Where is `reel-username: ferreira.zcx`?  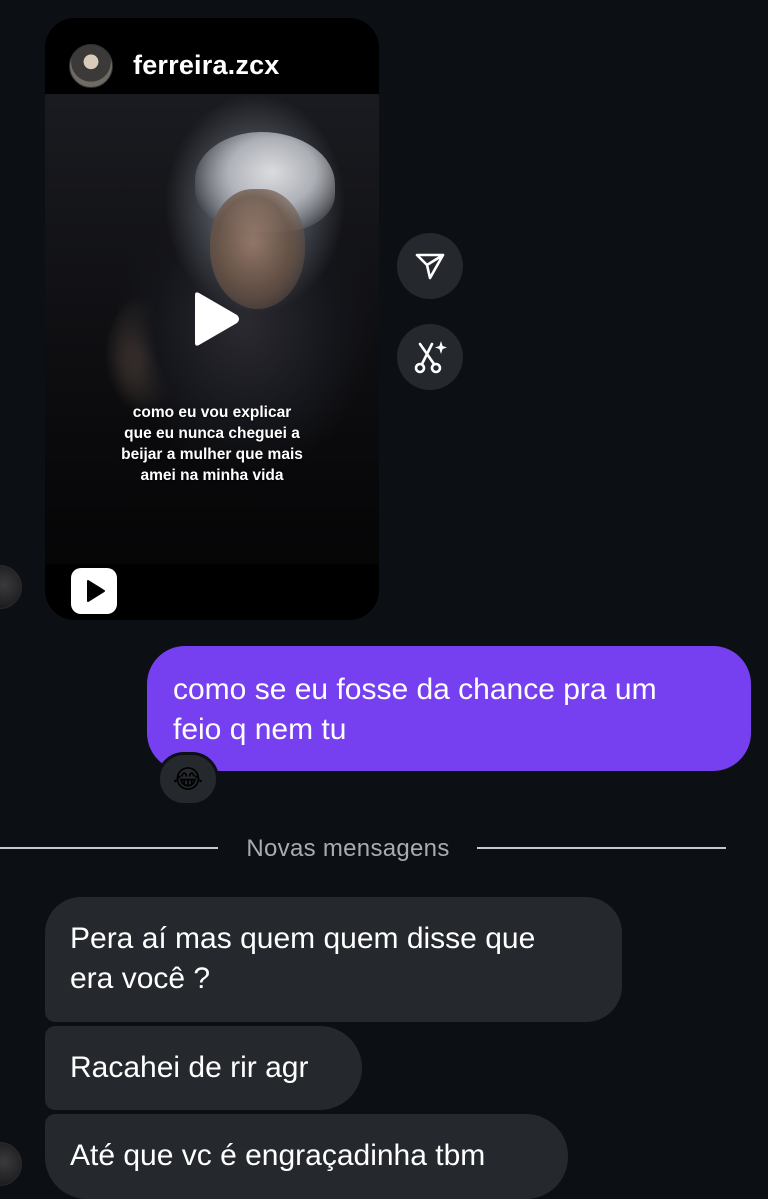
reel-username: ferreira.zcx is located at coordinates (206, 65).